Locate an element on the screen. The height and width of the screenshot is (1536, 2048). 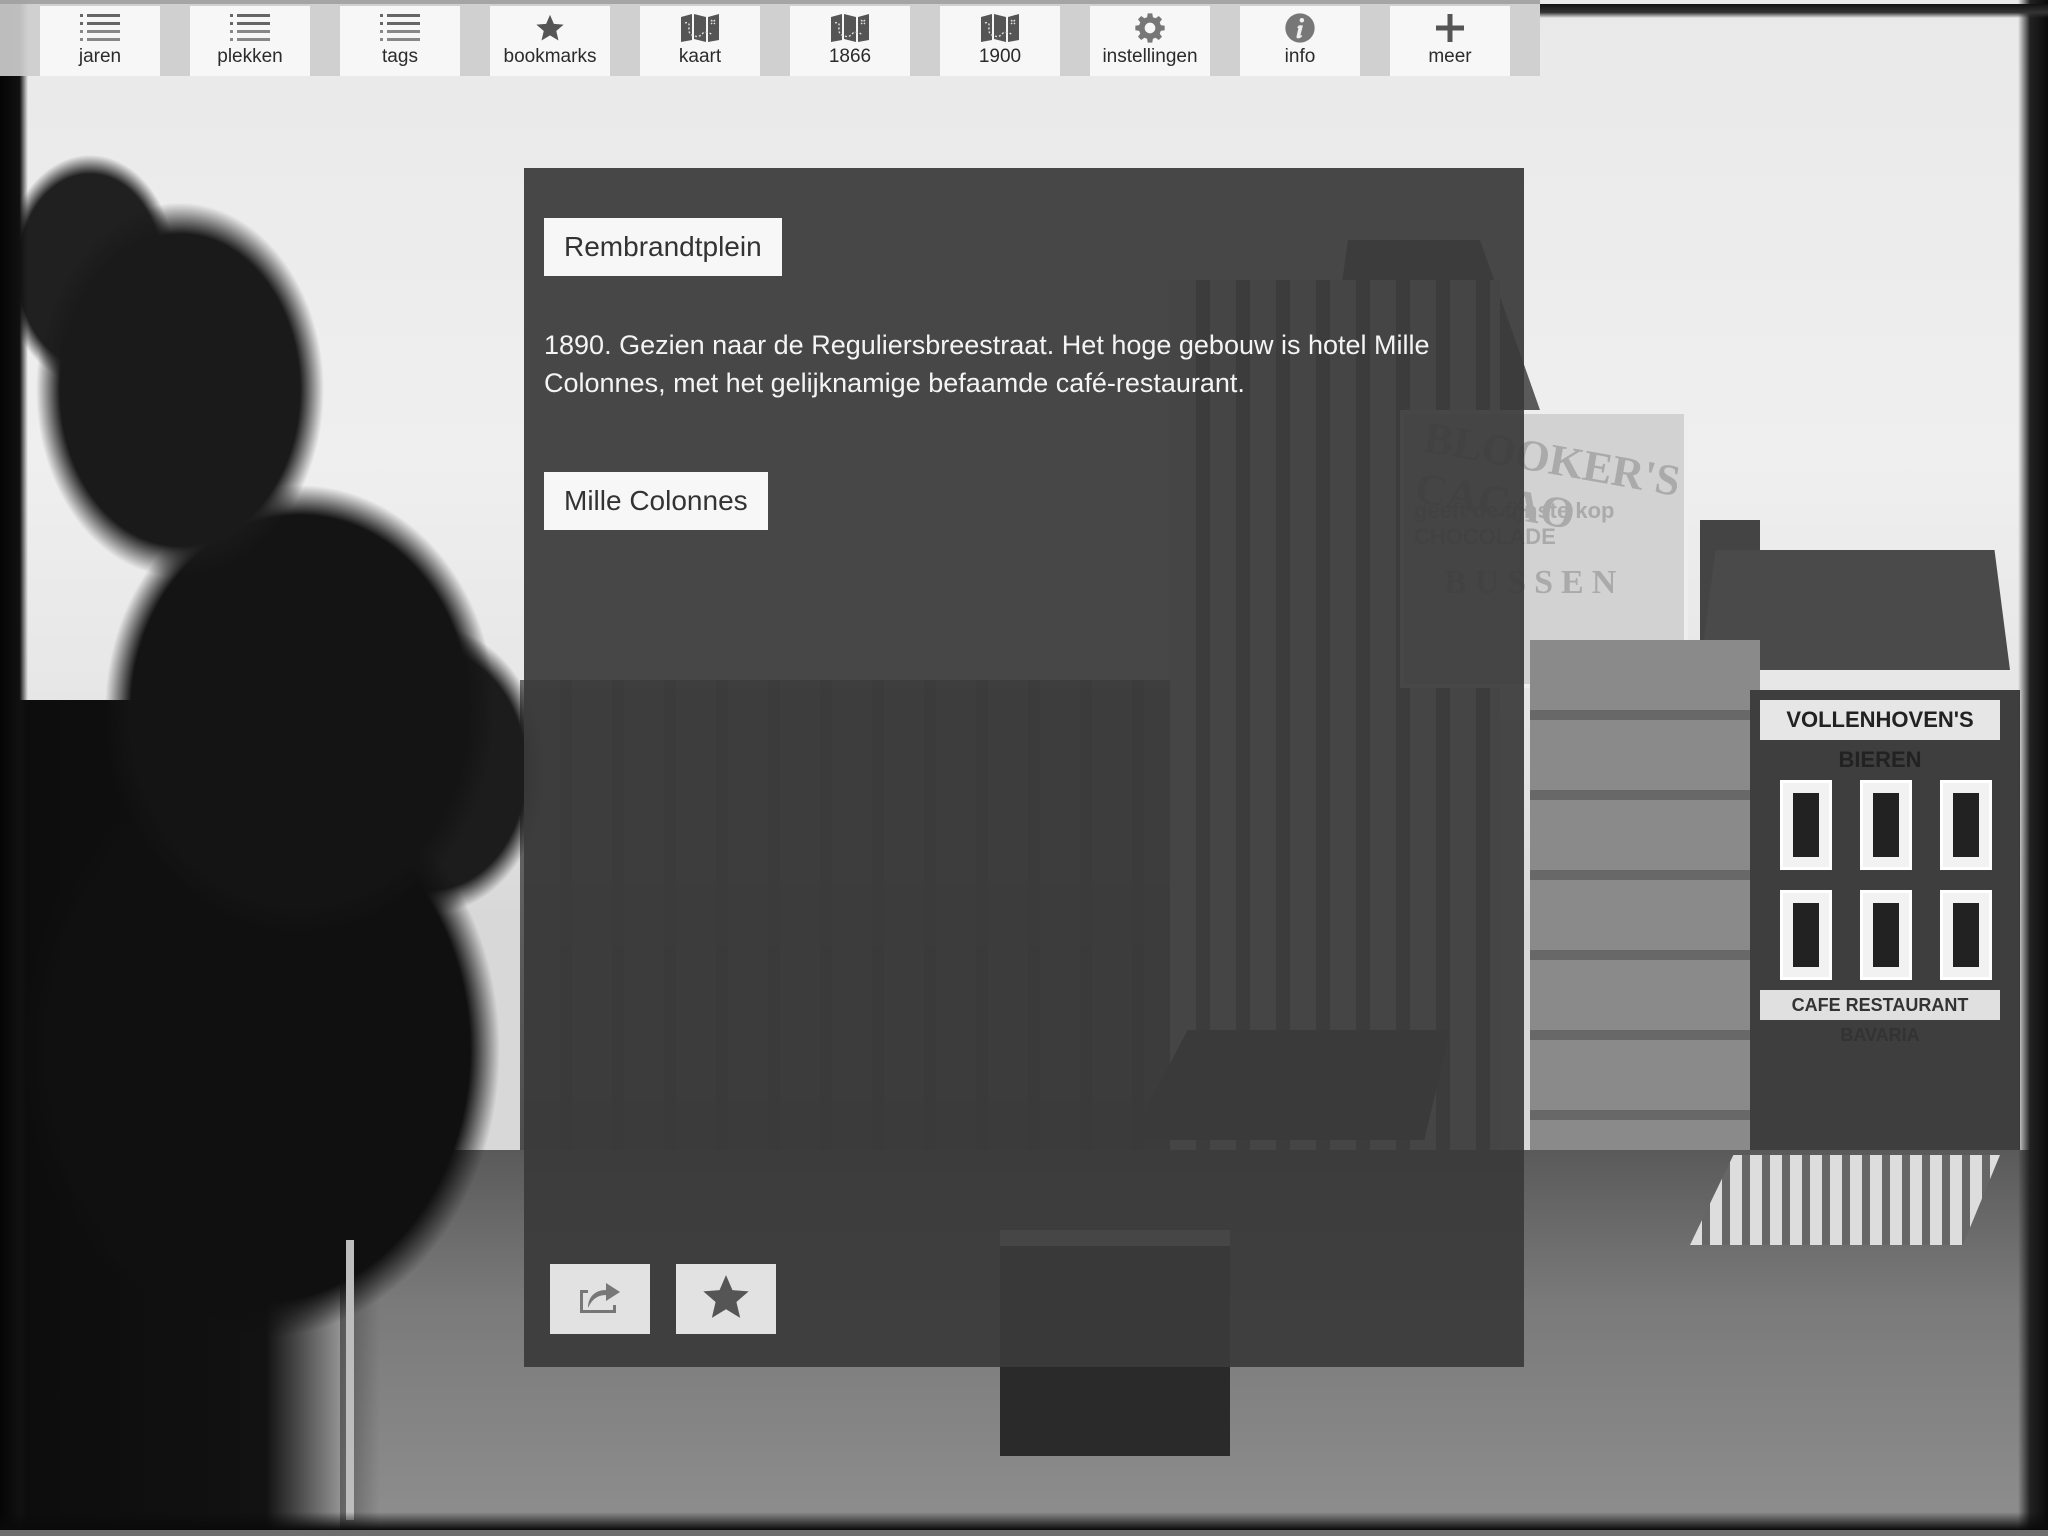
toolbar-button-1866: 1866 is located at coordinates (850, 41).